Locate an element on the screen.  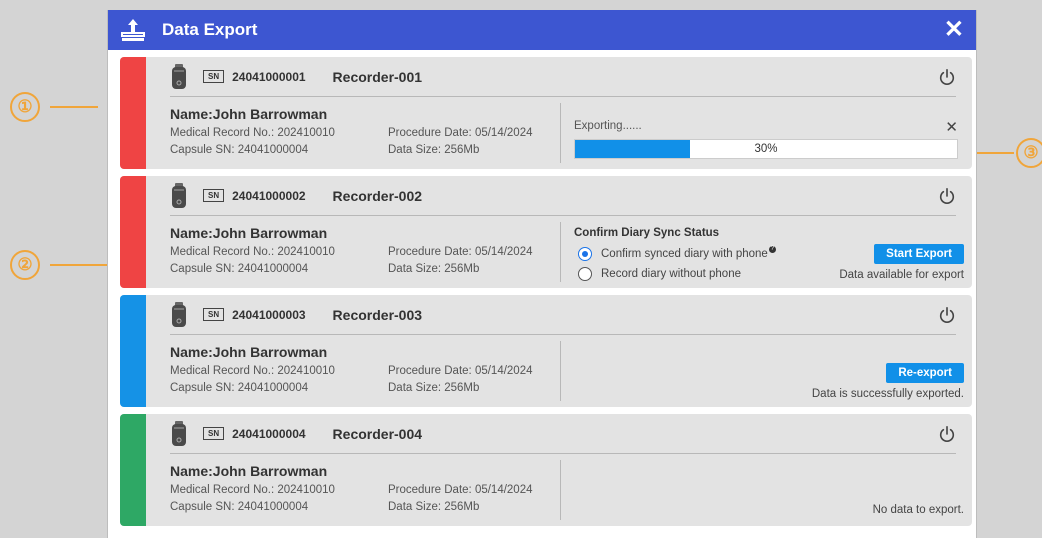
re-export-button: Re-export is located at coordinates (925, 373).